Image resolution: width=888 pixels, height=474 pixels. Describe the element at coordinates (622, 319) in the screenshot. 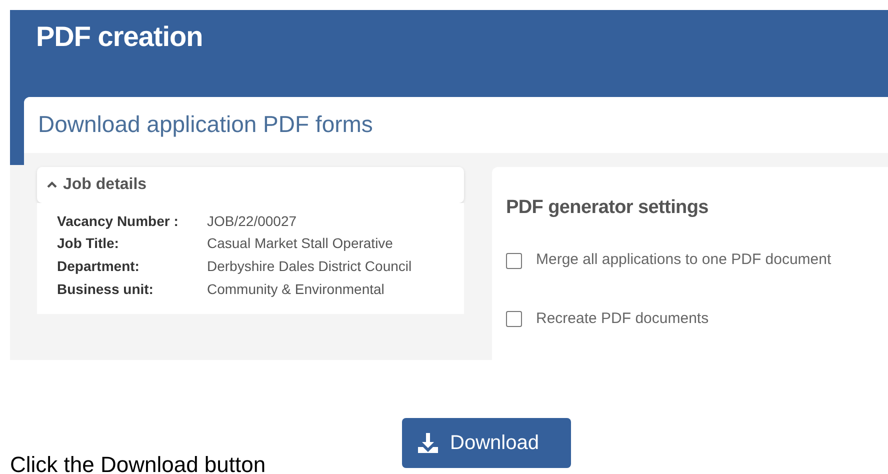

I see `checkbox-label: Recreate PDF documents` at that location.